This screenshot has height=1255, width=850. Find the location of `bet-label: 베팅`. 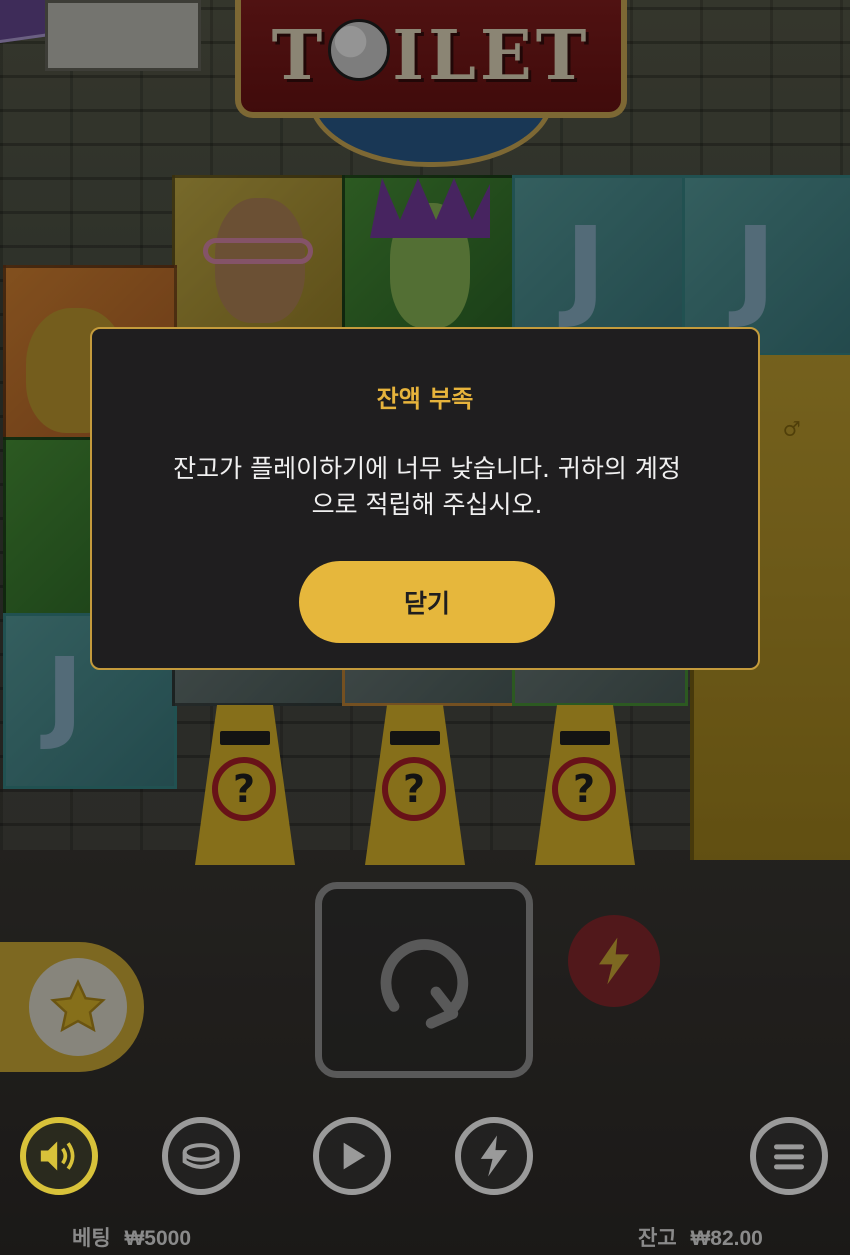

bet-label: 베팅 is located at coordinates (91, 1238).